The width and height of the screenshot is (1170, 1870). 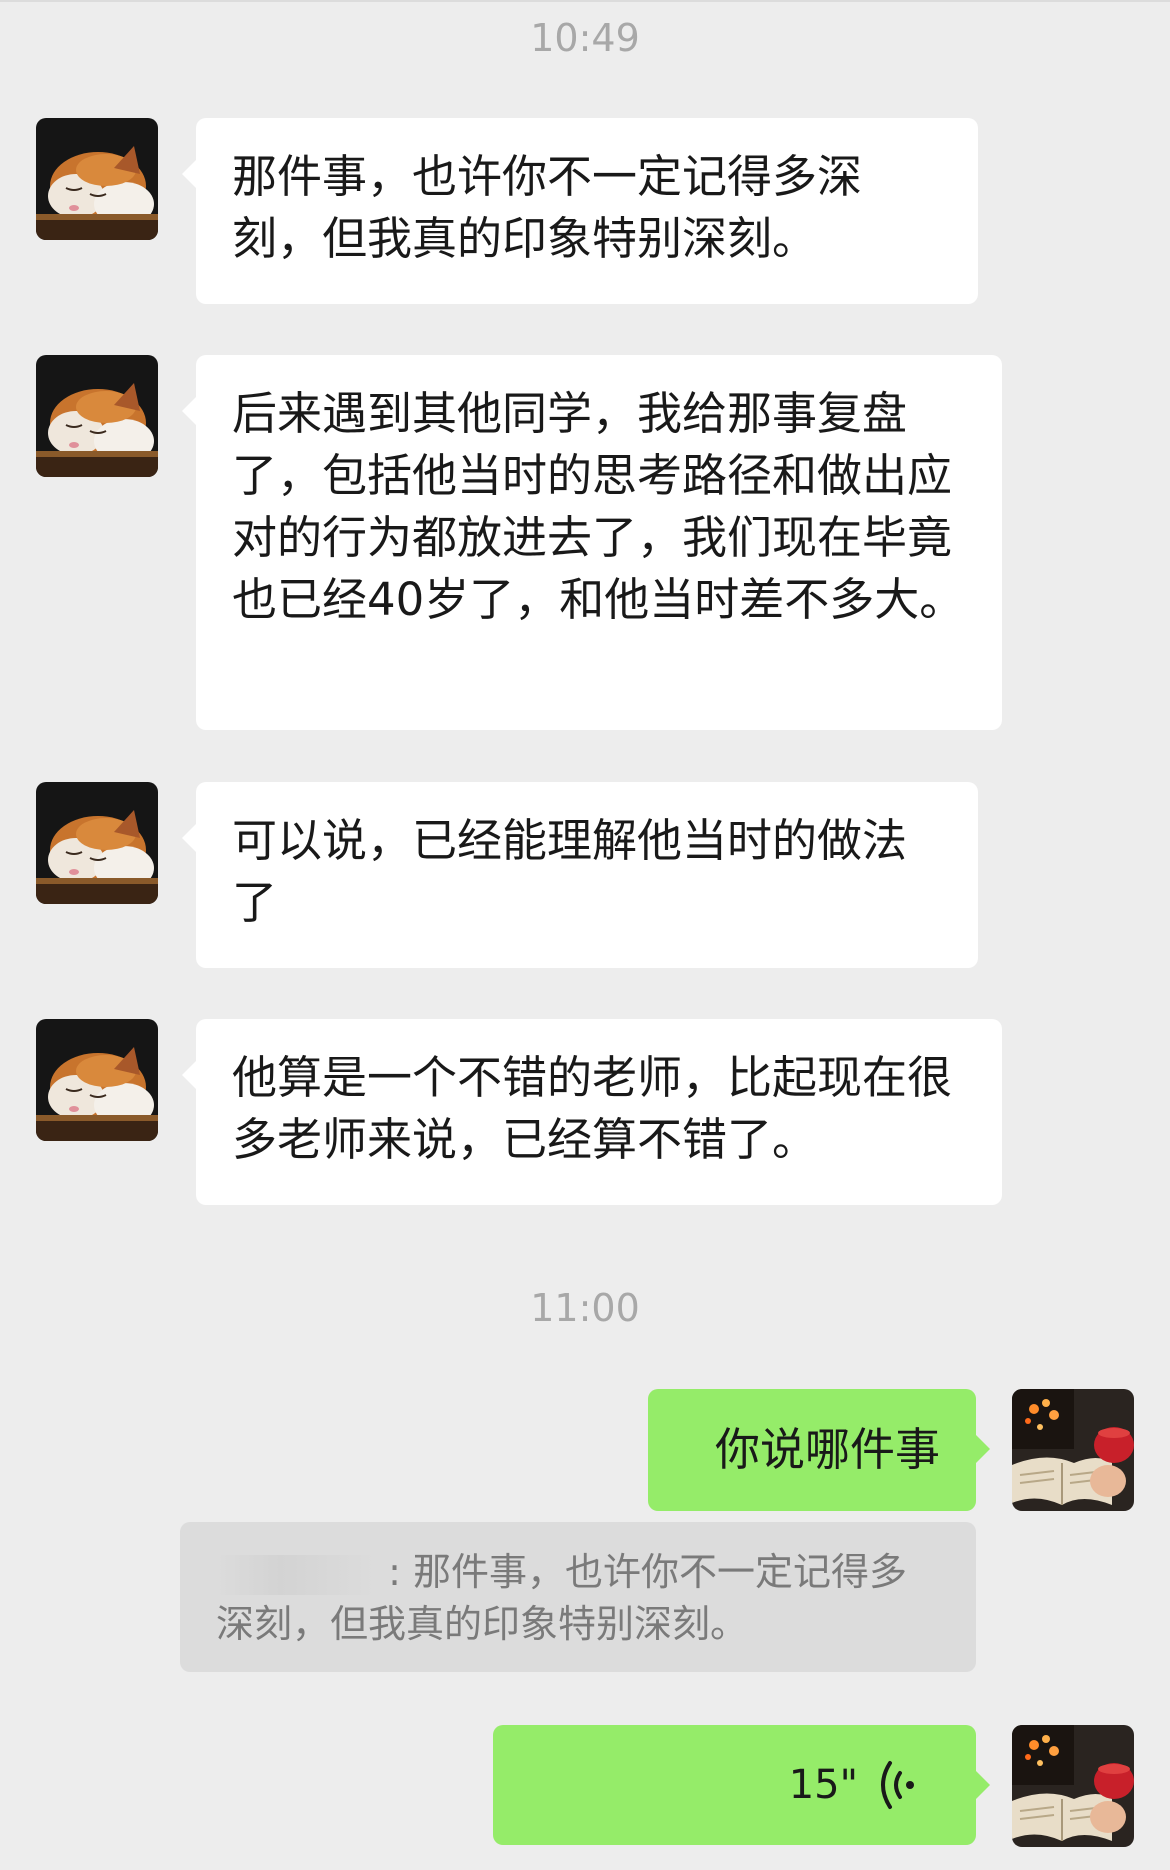 What do you see at coordinates (827, 1449) in the screenshot?
I see `message-text: 你说哪件事` at bounding box center [827, 1449].